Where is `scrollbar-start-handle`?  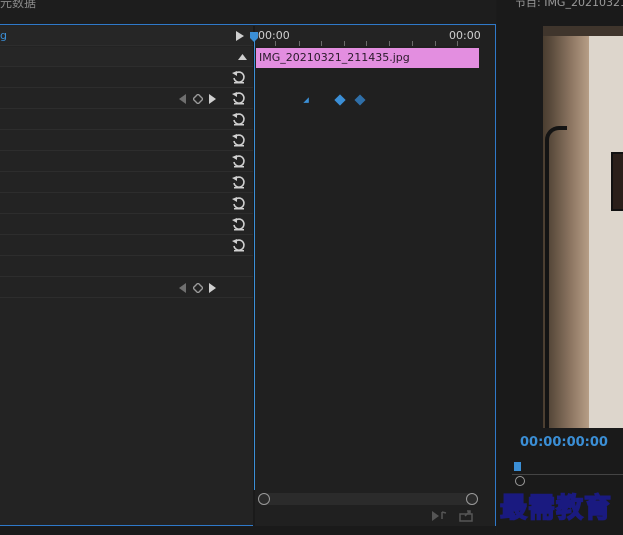 scrollbar-start-handle is located at coordinates (264, 499).